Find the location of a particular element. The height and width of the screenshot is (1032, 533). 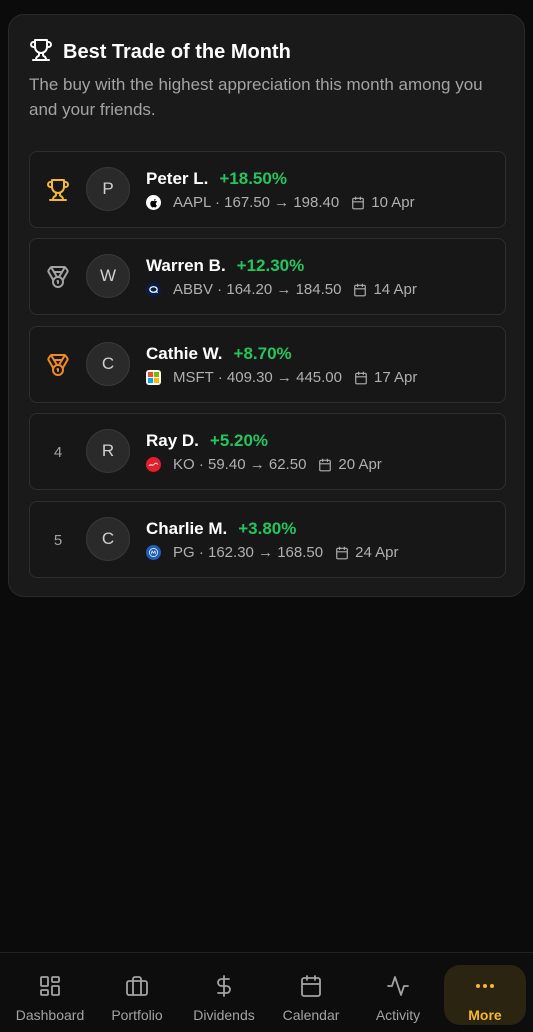

microsoft-logo is located at coordinates (153, 377).